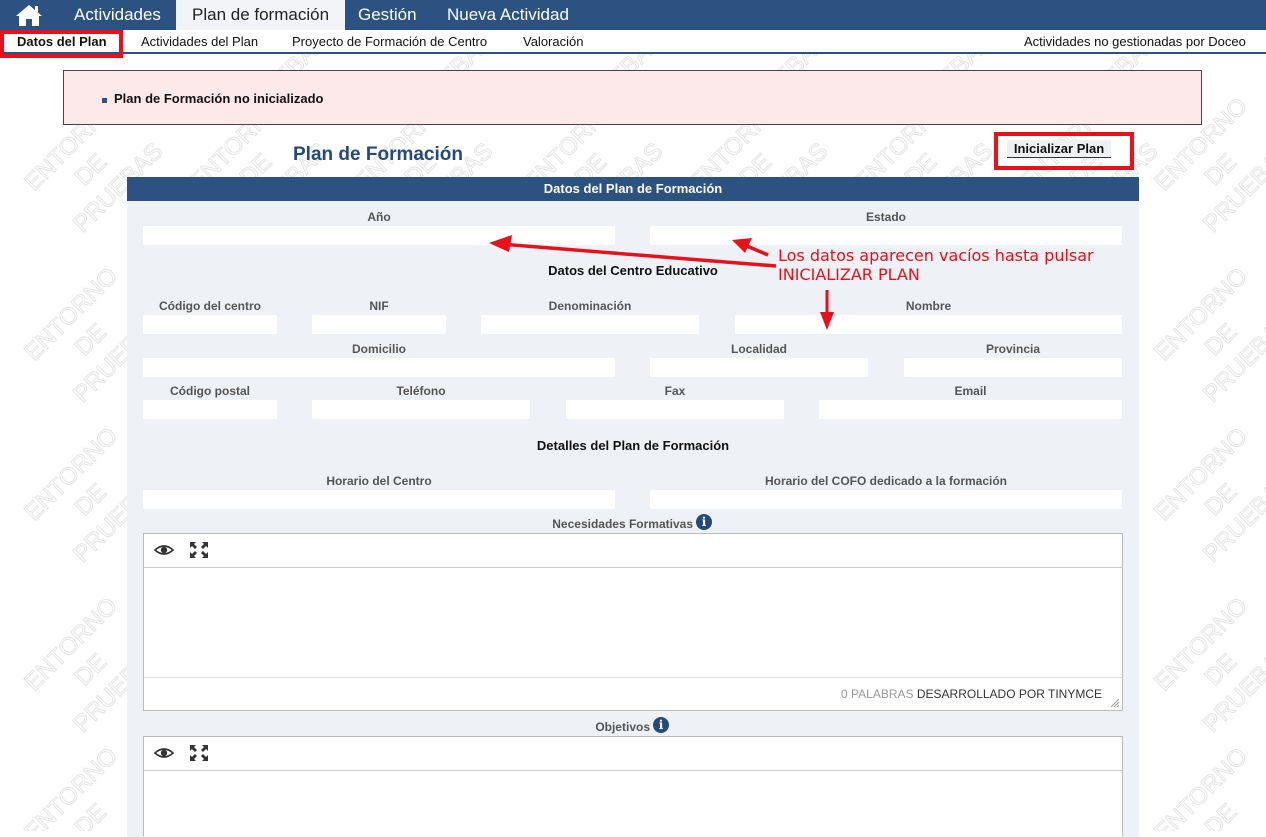 The image size is (1266, 837). Describe the element at coordinates (1013, 349) in the screenshot. I see `provincia-label: Provincia` at that location.